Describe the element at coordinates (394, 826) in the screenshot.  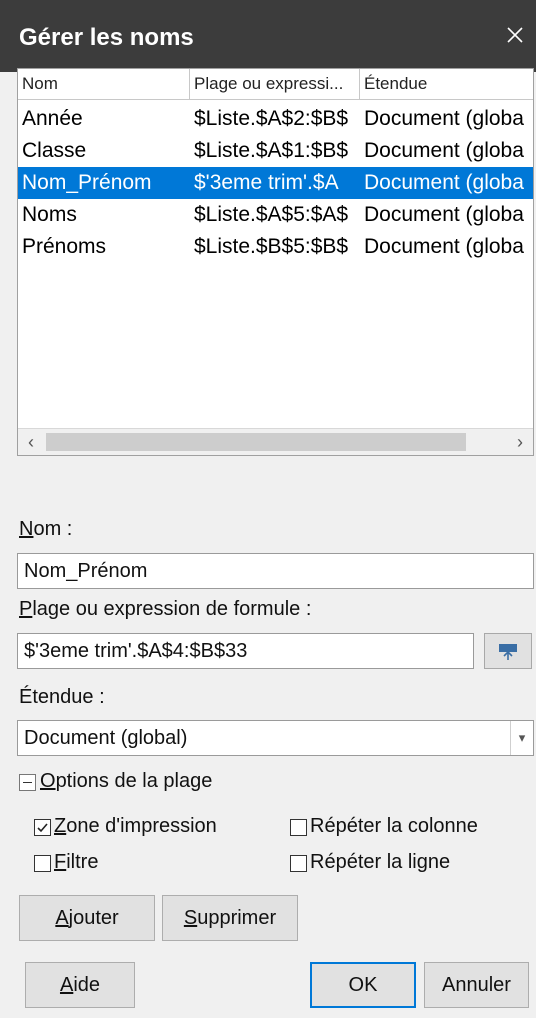
I see `repeat-column-label: Répéter la colonne` at that location.